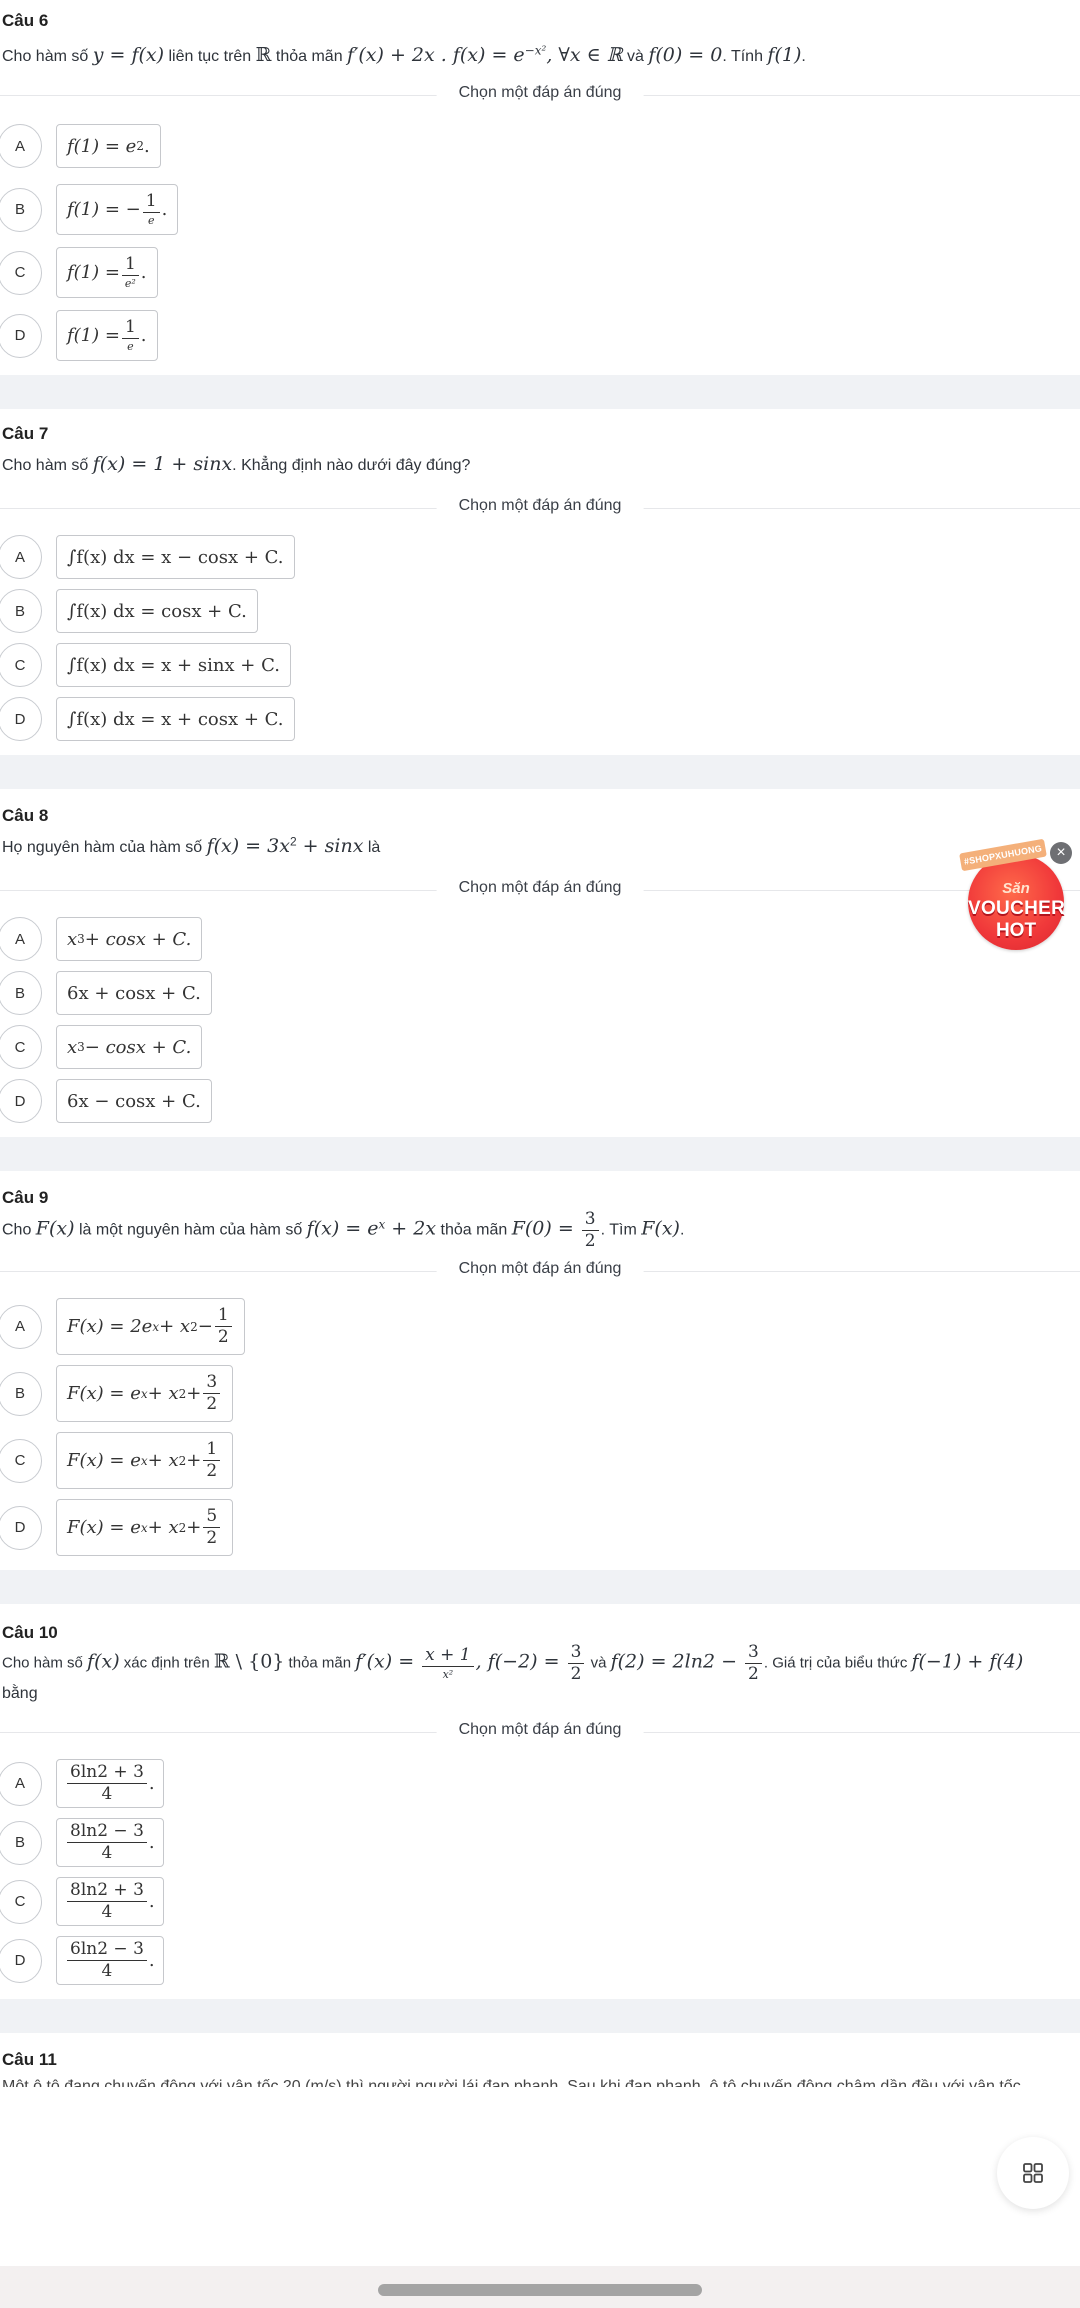 This screenshot has width=1080, height=2308. Describe the element at coordinates (784, 55) in the screenshot. I see `math: f(1)` at that location.